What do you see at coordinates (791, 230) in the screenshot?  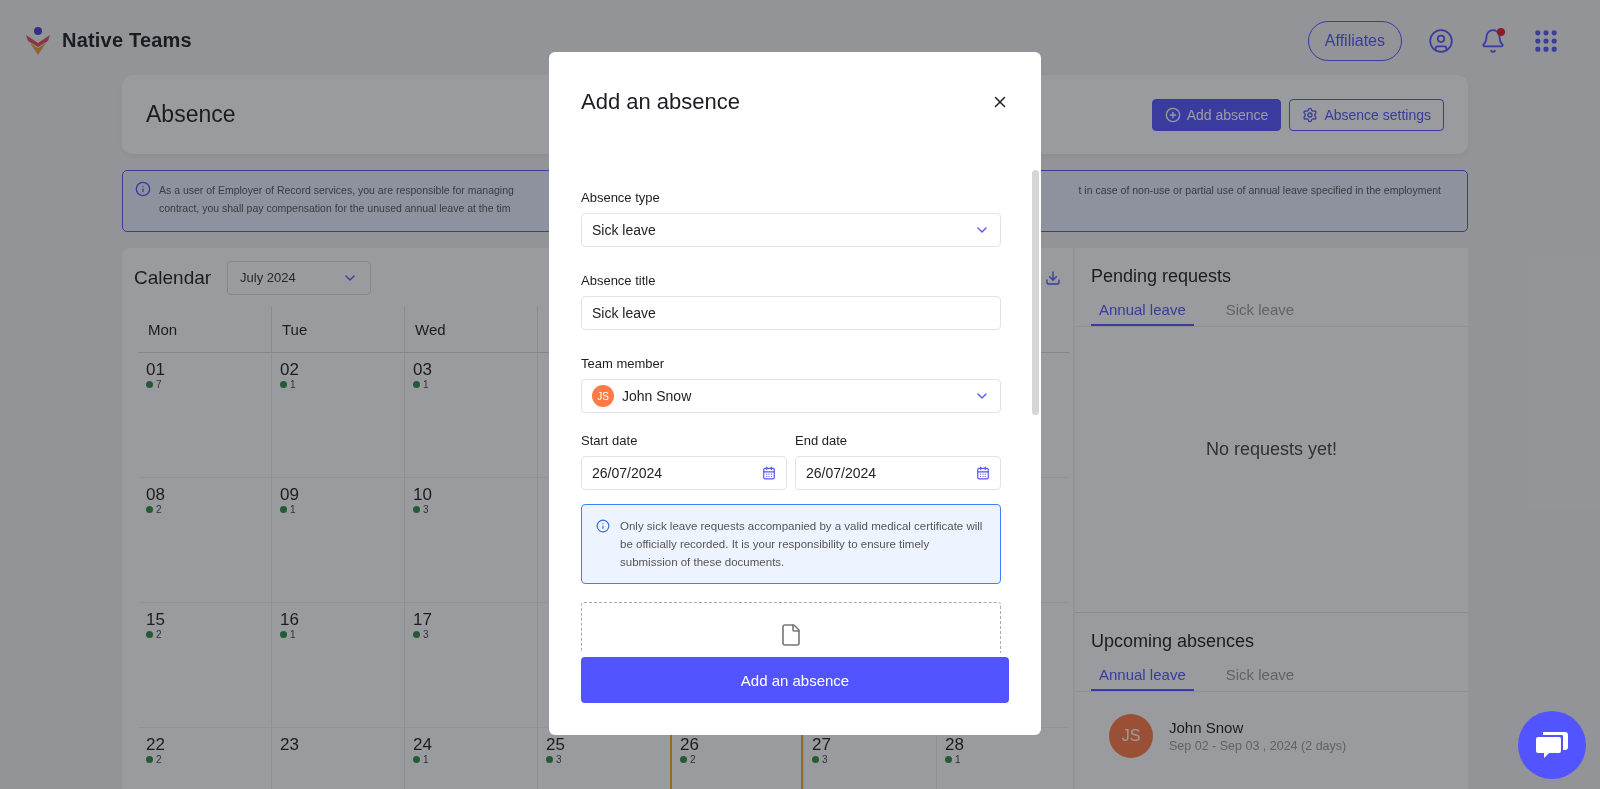 I see `select-field: Sick leave` at bounding box center [791, 230].